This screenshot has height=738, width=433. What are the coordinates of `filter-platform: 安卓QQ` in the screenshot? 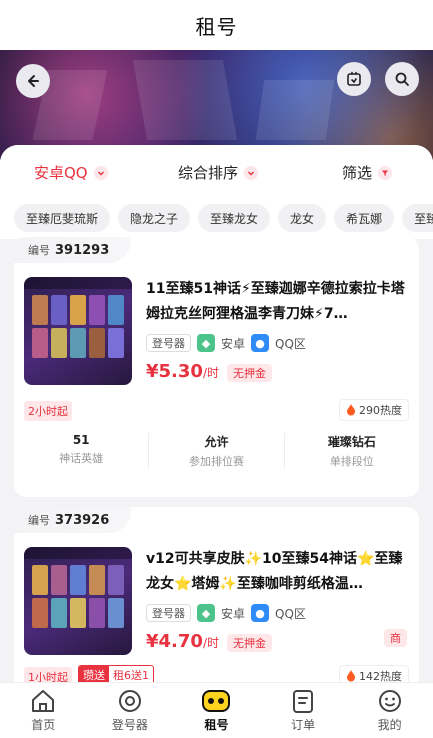 It's located at (71, 172).